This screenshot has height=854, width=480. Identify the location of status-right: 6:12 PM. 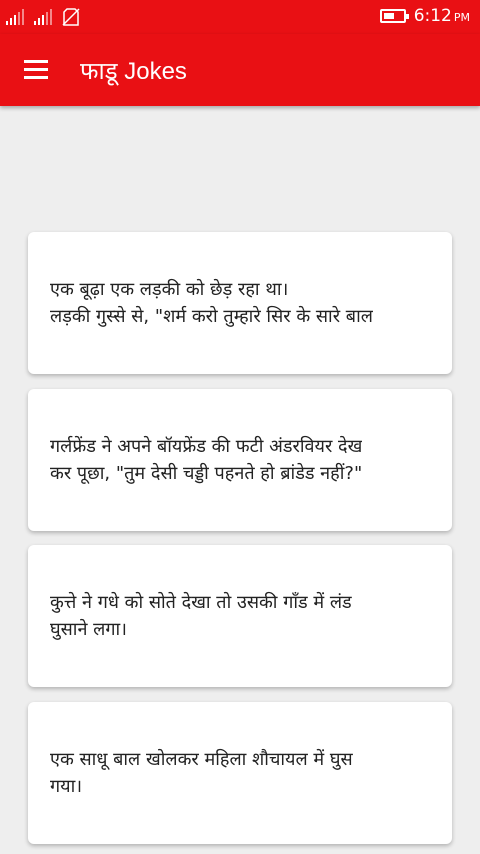
(424, 16).